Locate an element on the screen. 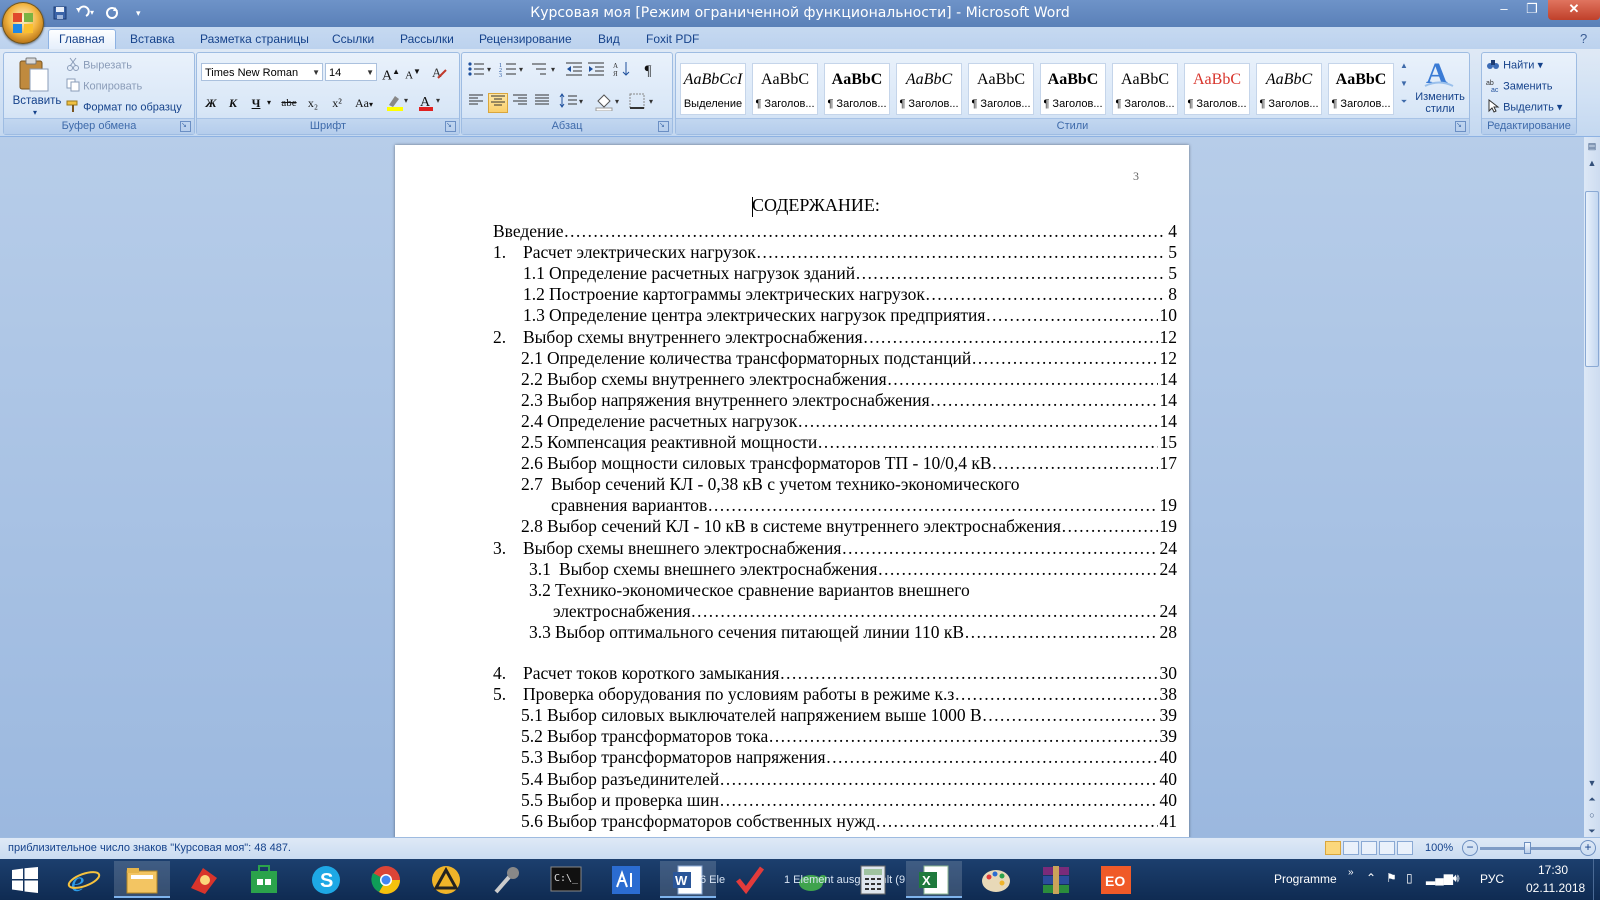 Image resolution: width=1600 pixels, height=900 pixels. strikethrough-button: abe is located at coordinates (289, 103).